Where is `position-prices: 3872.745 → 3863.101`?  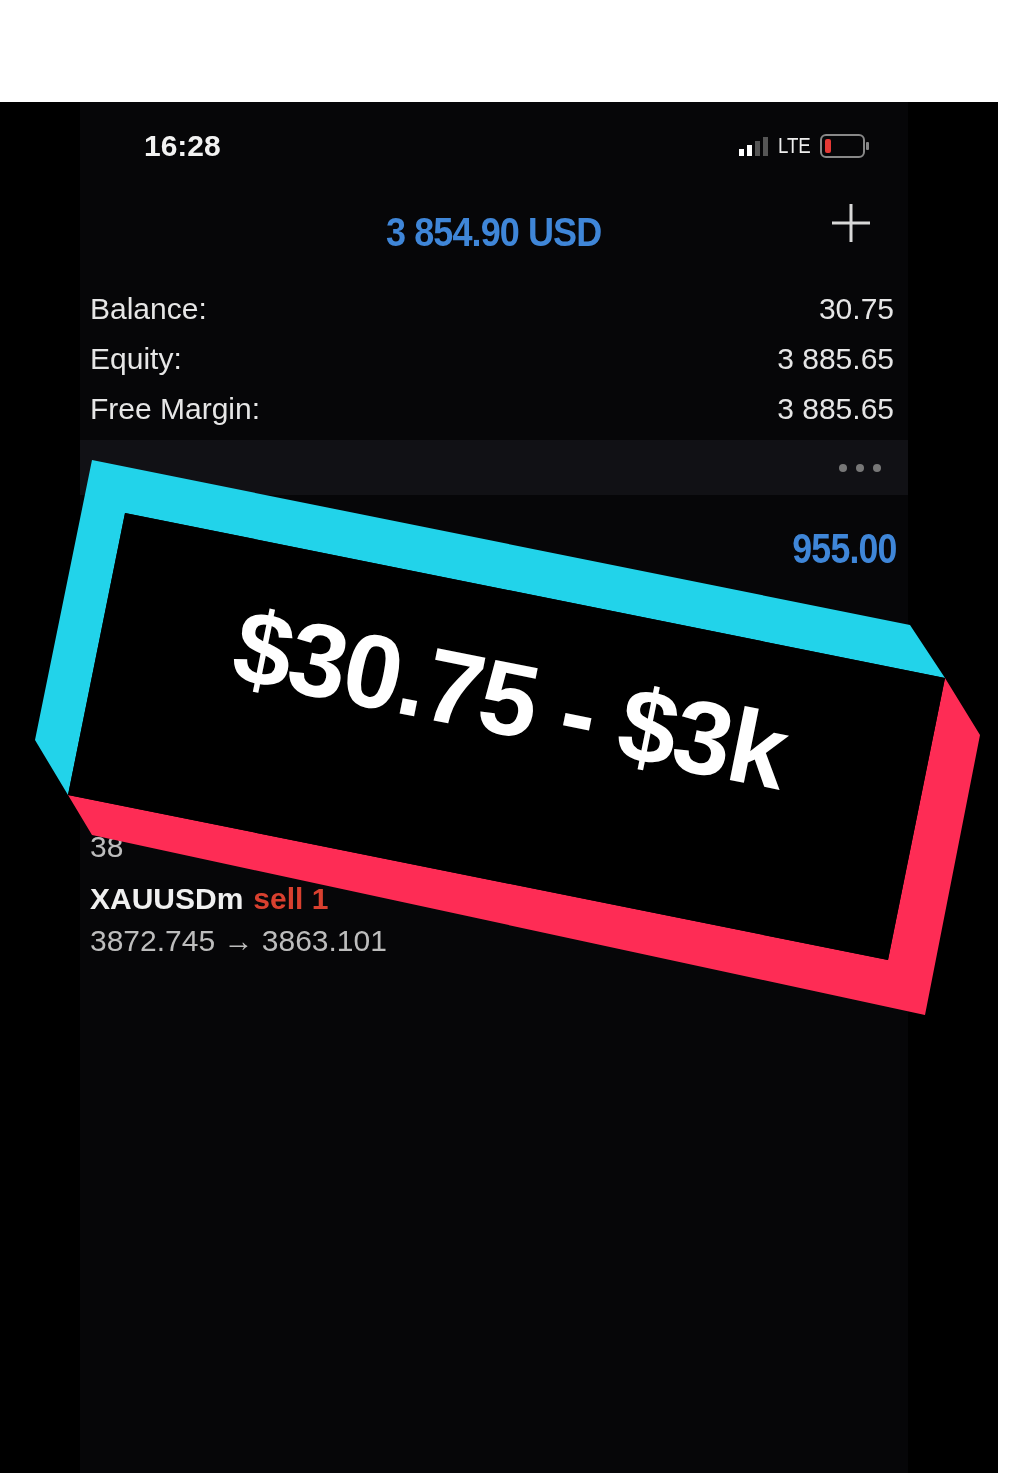
position-prices: 3872.745 → 3863.101 is located at coordinates (238, 941).